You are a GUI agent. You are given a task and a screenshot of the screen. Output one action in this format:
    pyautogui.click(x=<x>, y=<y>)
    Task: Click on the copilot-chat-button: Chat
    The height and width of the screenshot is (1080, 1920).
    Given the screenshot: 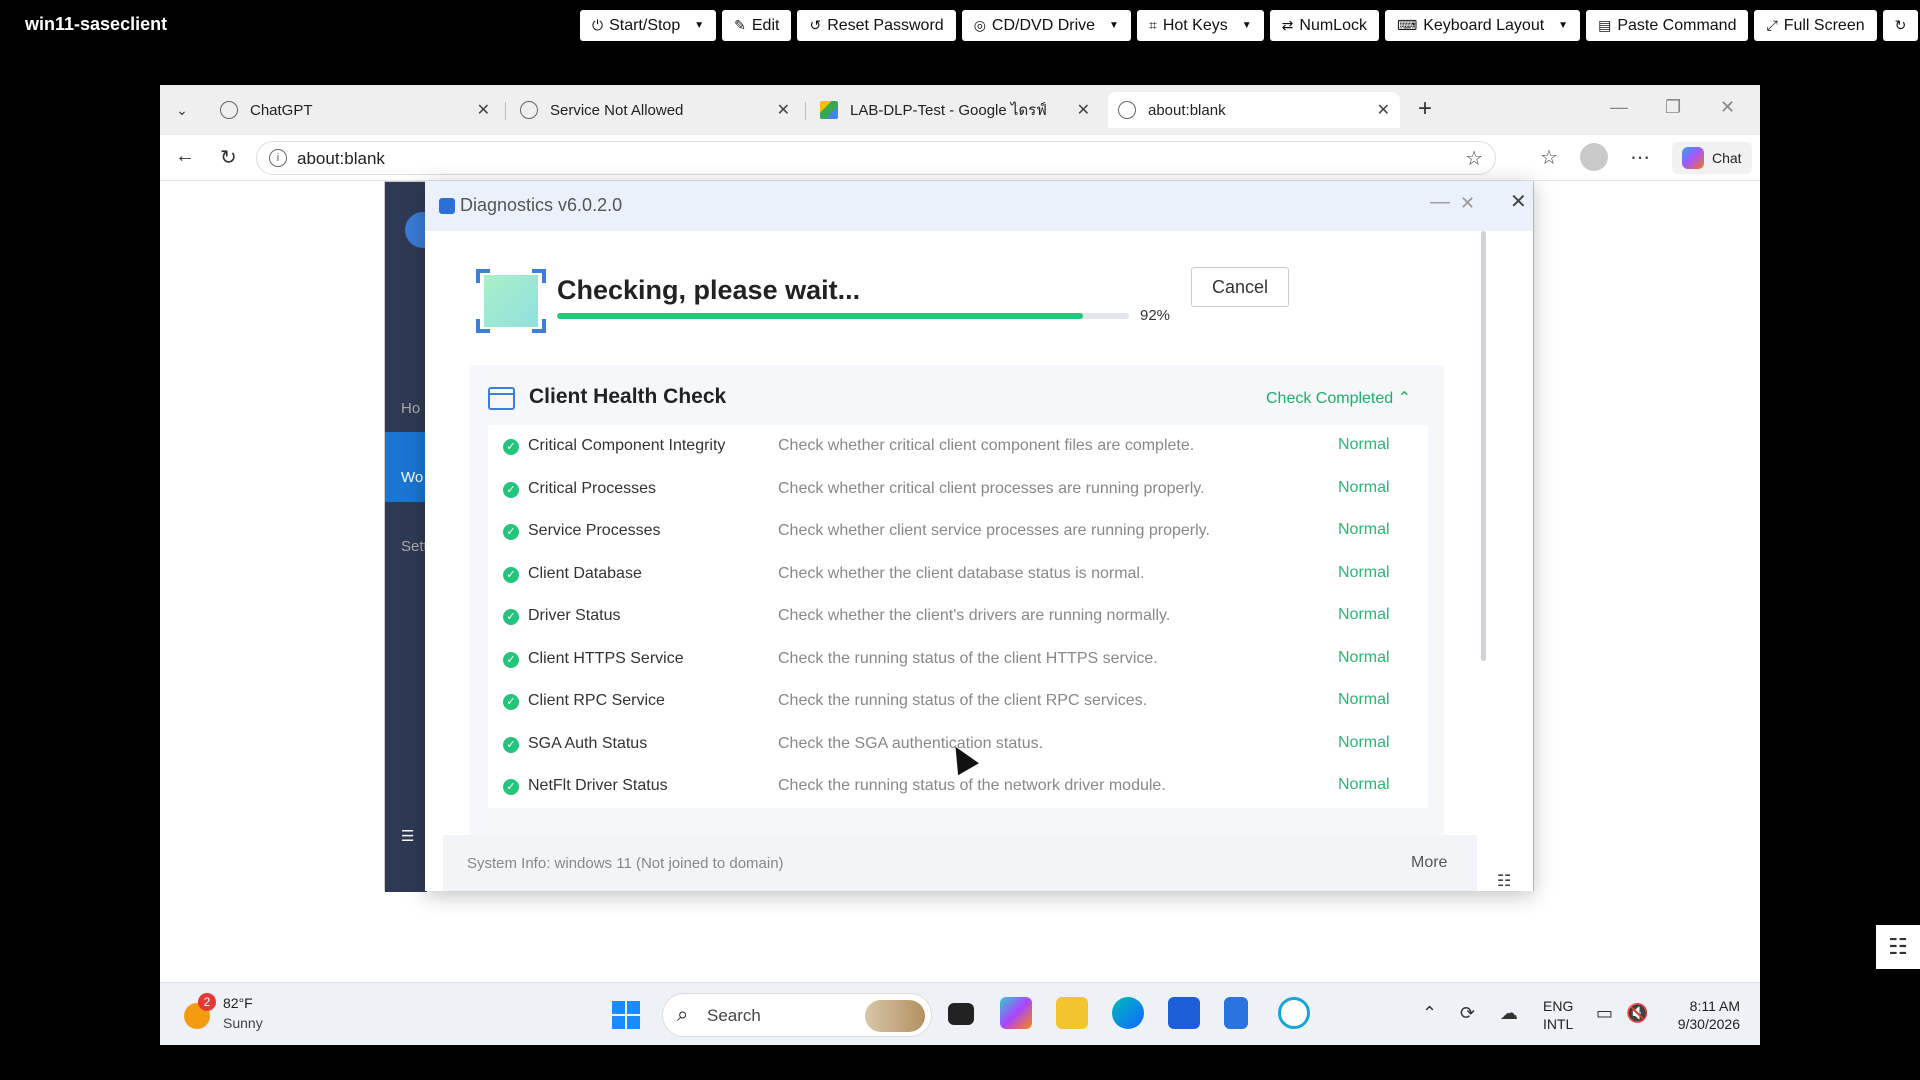 What is the action you would take?
    pyautogui.click(x=1712, y=158)
    